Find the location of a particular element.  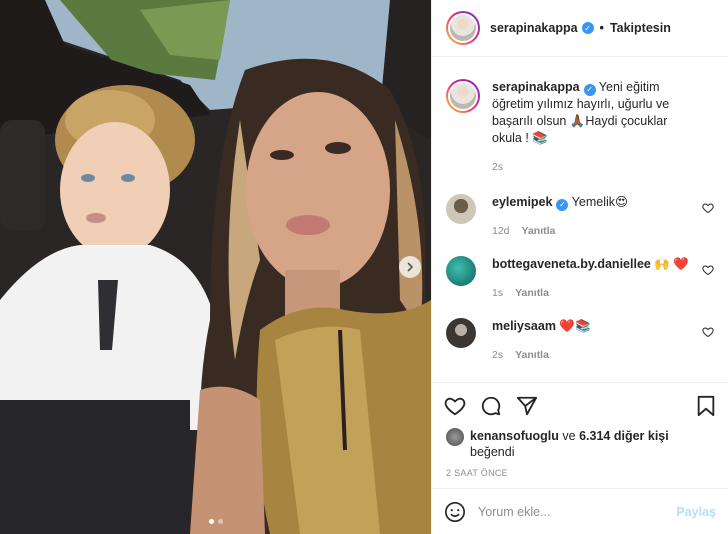

carousel-next-button is located at coordinates (410, 267).